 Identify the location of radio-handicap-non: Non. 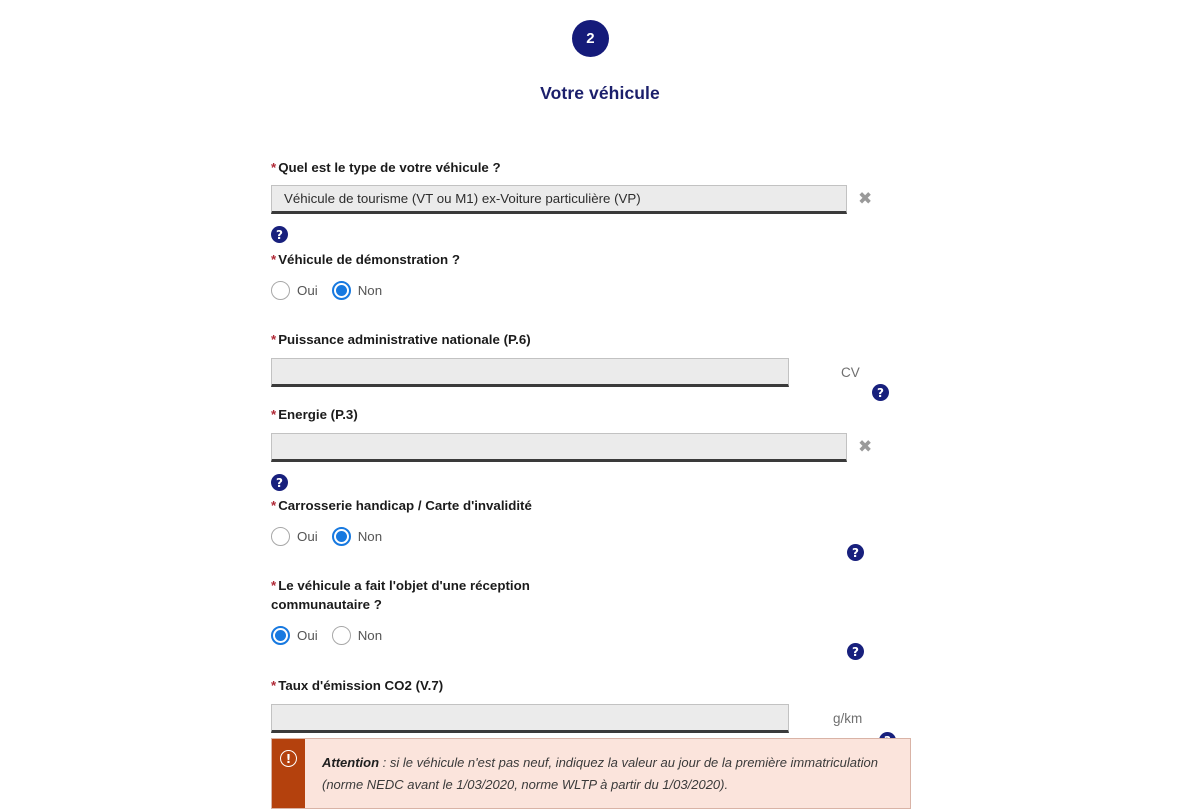
(356, 536).